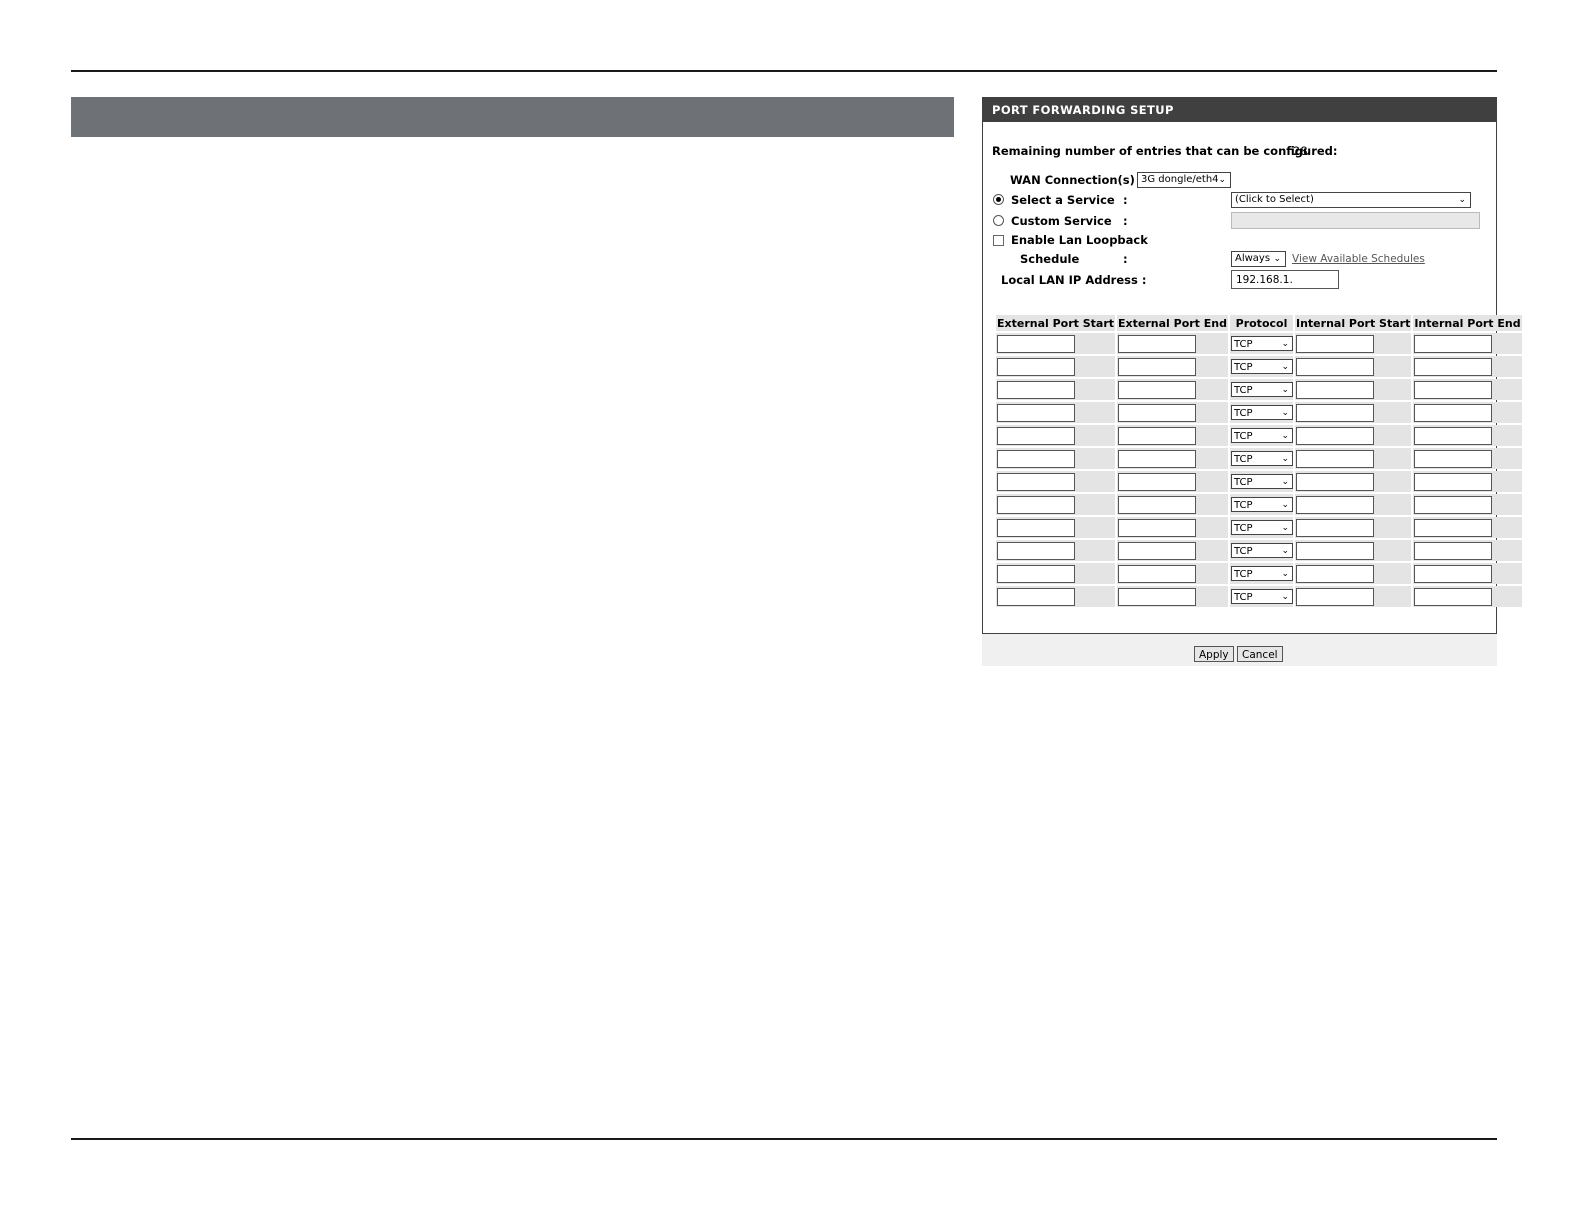  I want to click on bottom-divider, so click(784, 1139).